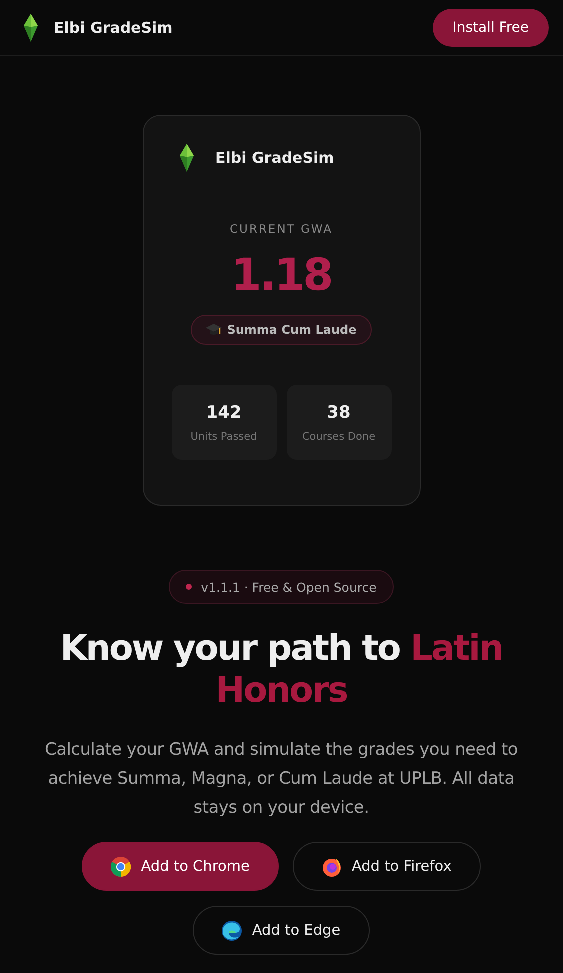 This screenshot has width=563, height=973. Describe the element at coordinates (180, 866) in the screenshot. I see `add-to-browser-button: Add to Chrome` at that location.